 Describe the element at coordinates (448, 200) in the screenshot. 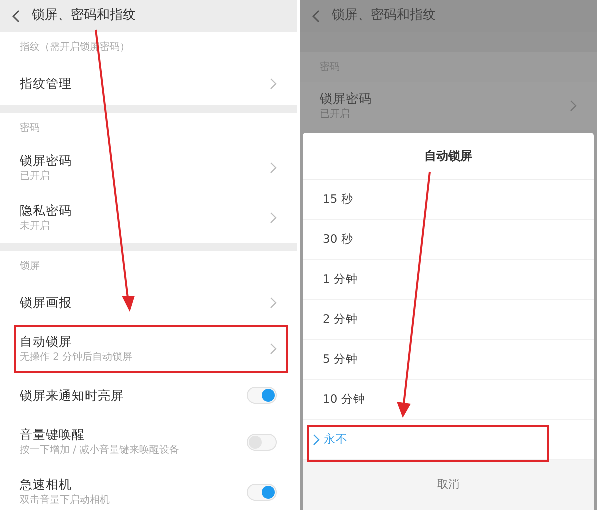

I see `option-item: 15 秒` at that location.